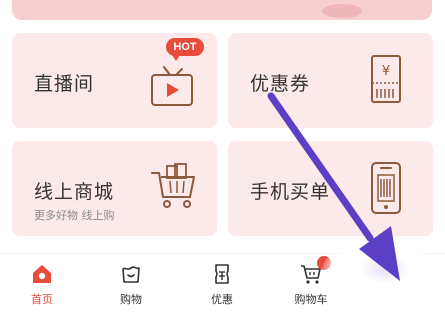 This screenshot has width=445, height=312. I want to click on live-tv-icon, so click(172, 86).